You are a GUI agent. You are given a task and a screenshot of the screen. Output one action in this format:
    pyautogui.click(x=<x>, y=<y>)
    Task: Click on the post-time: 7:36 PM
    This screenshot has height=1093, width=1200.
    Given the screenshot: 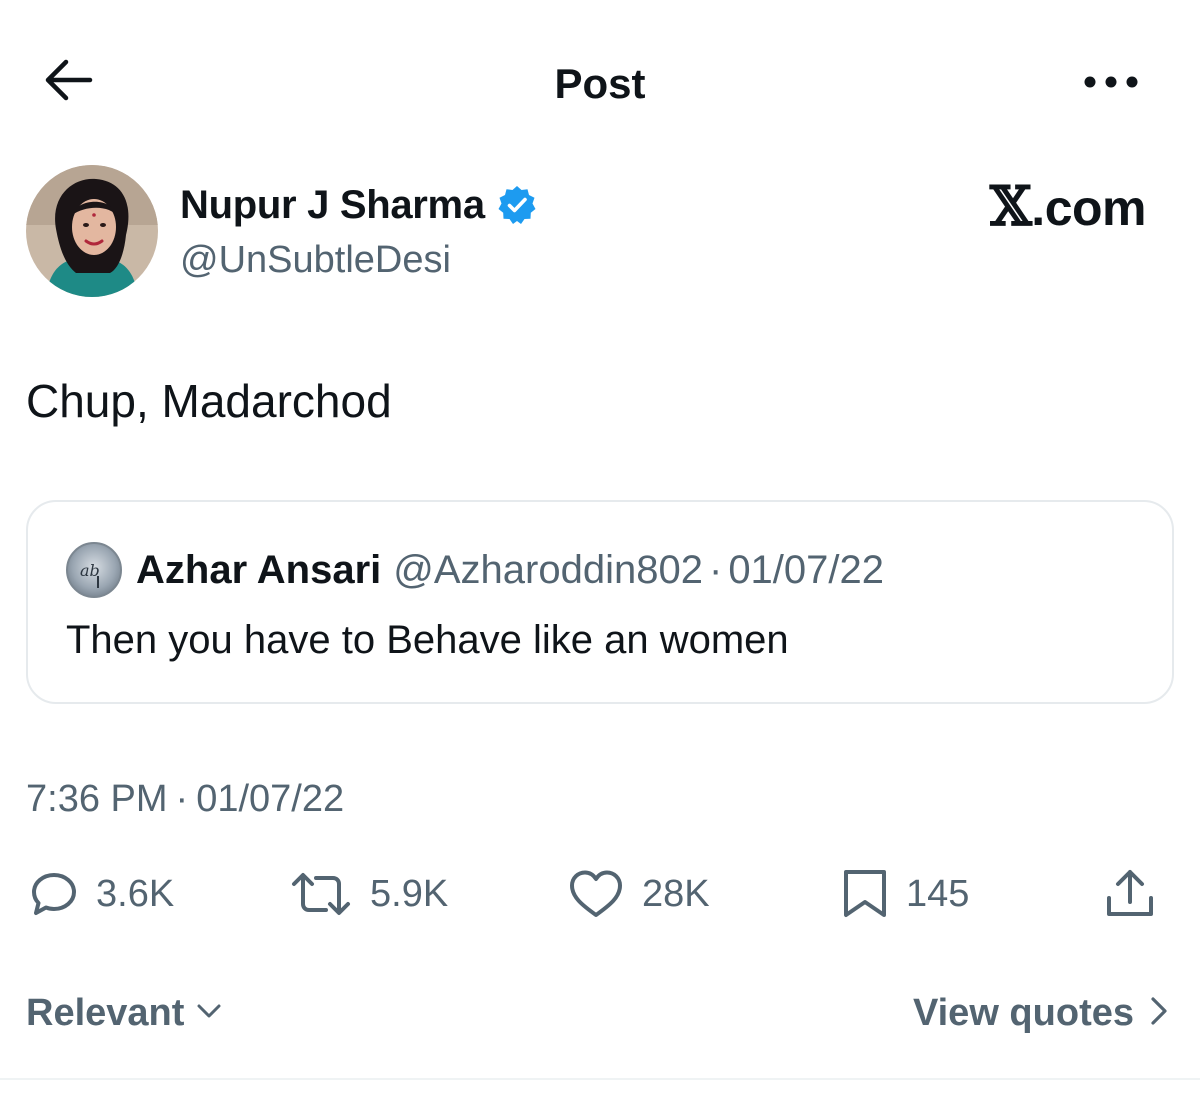 What is the action you would take?
    pyautogui.click(x=97, y=799)
    